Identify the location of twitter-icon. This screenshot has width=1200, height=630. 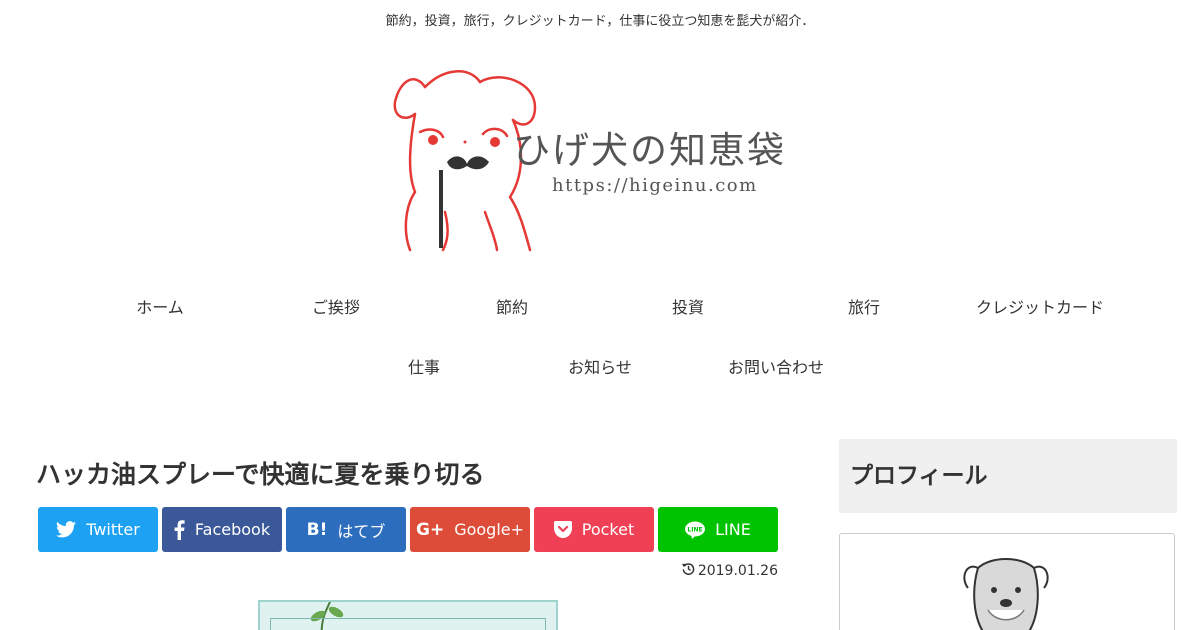
(66, 529).